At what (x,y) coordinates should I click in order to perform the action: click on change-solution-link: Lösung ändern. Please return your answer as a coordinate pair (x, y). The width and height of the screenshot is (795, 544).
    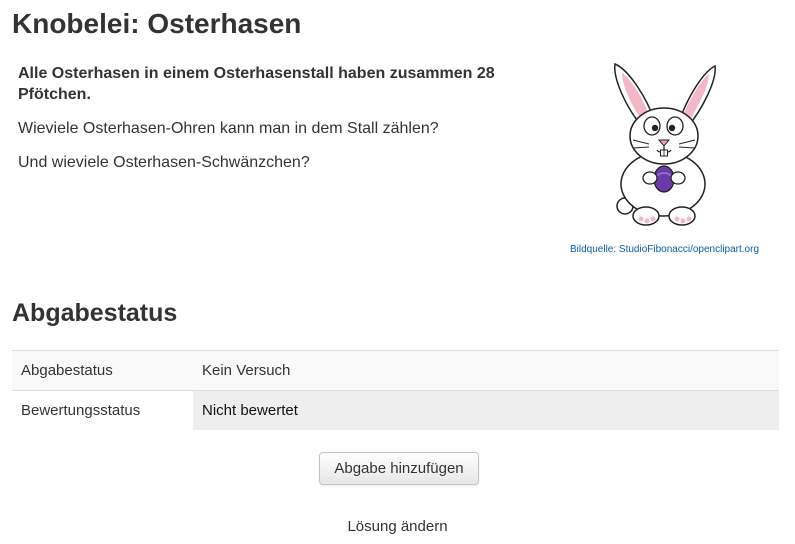
    Looking at the image, I should click on (397, 526).